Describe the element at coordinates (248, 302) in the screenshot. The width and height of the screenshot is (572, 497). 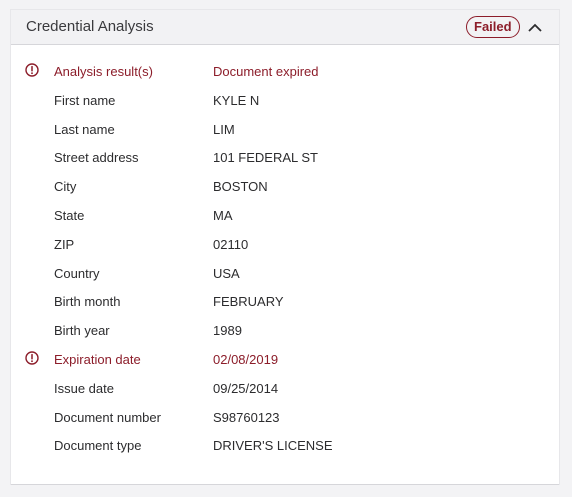
I see `detail-value: FEBRUARY` at that location.